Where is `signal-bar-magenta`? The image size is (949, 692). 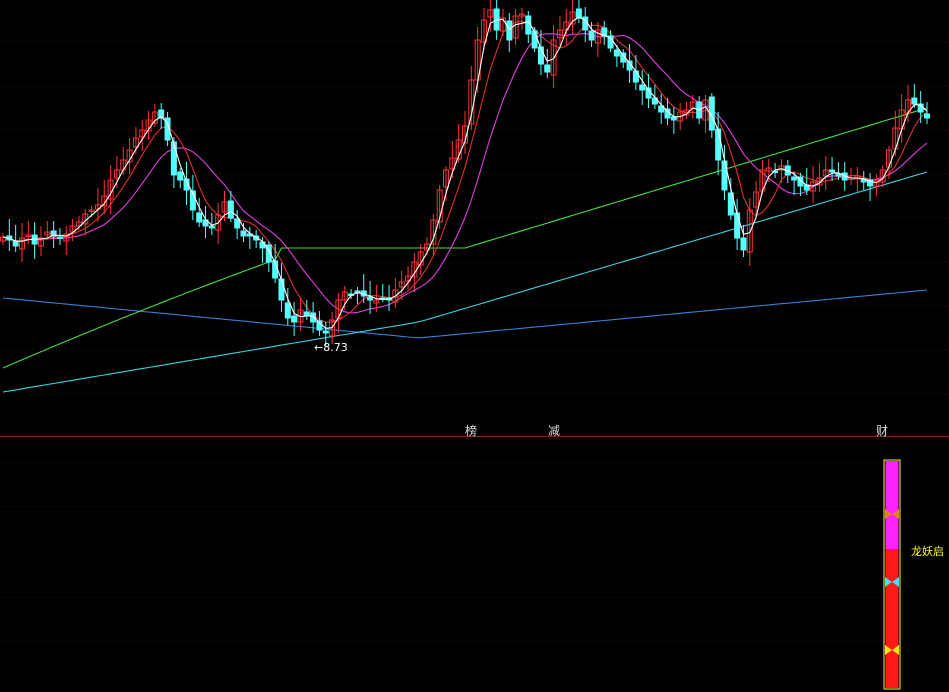
signal-bar-magenta is located at coordinates (892, 505).